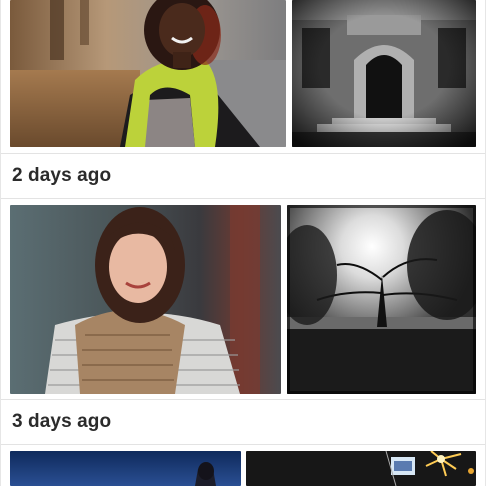 Image resolution: width=486 pixels, height=486 pixels. I want to click on building-entrance-photo-image, so click(384, 73).